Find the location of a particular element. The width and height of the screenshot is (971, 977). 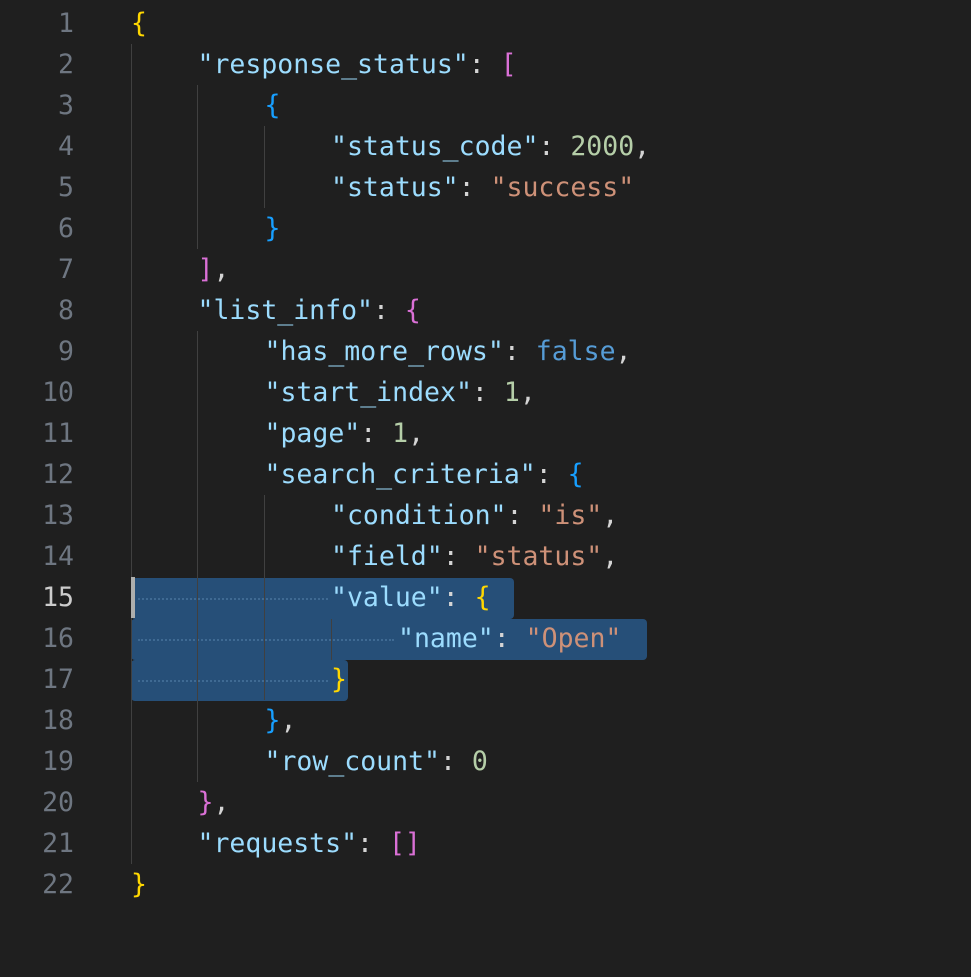

bracket-open: [ is located at coordinates (508, 64).